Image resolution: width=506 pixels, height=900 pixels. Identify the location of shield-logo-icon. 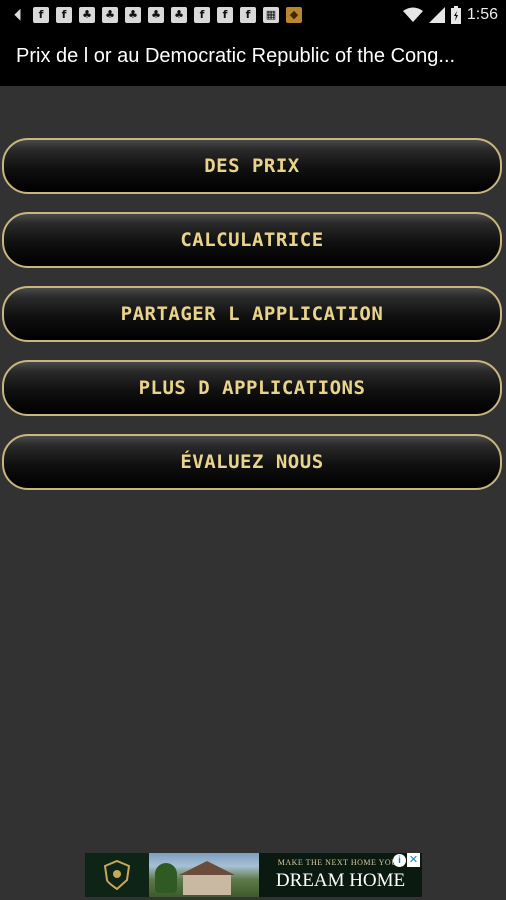
(117, 875).